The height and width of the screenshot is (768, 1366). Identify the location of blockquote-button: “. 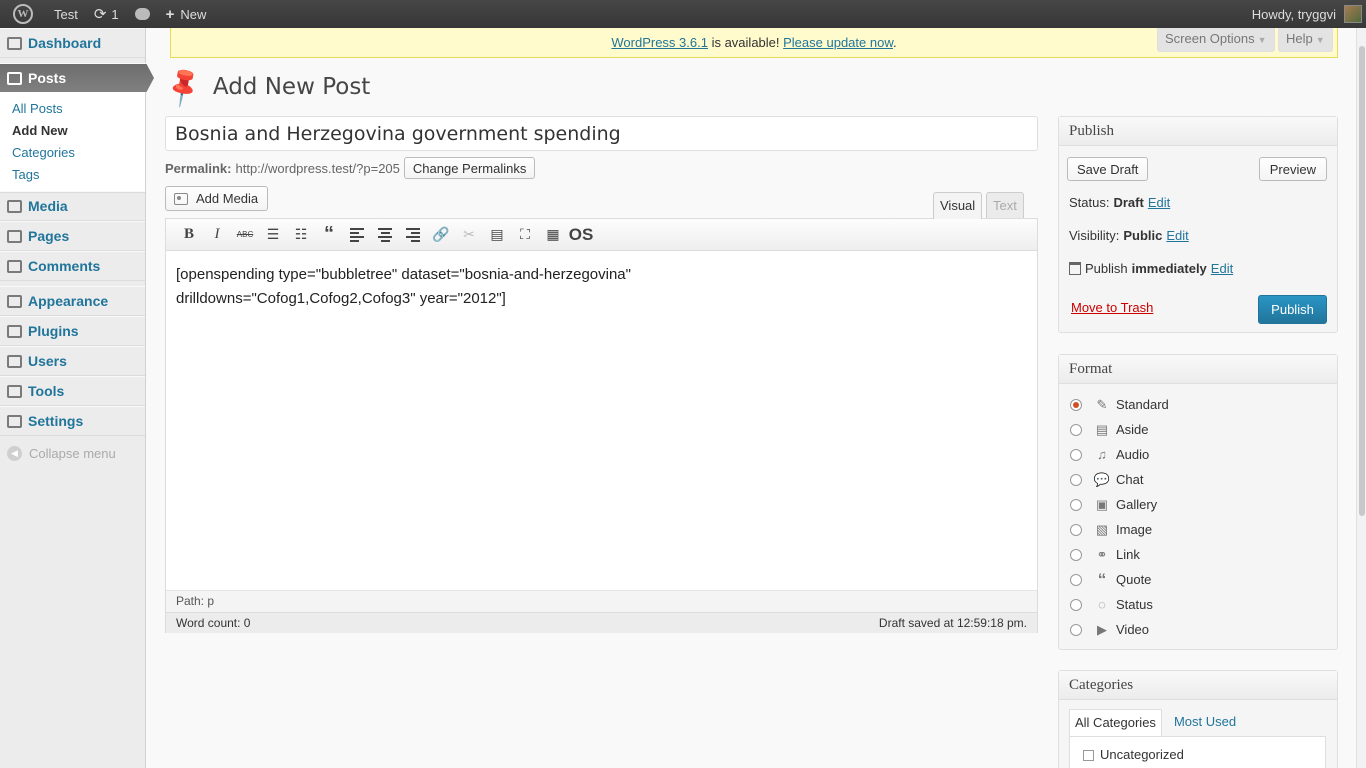
(329, 235).